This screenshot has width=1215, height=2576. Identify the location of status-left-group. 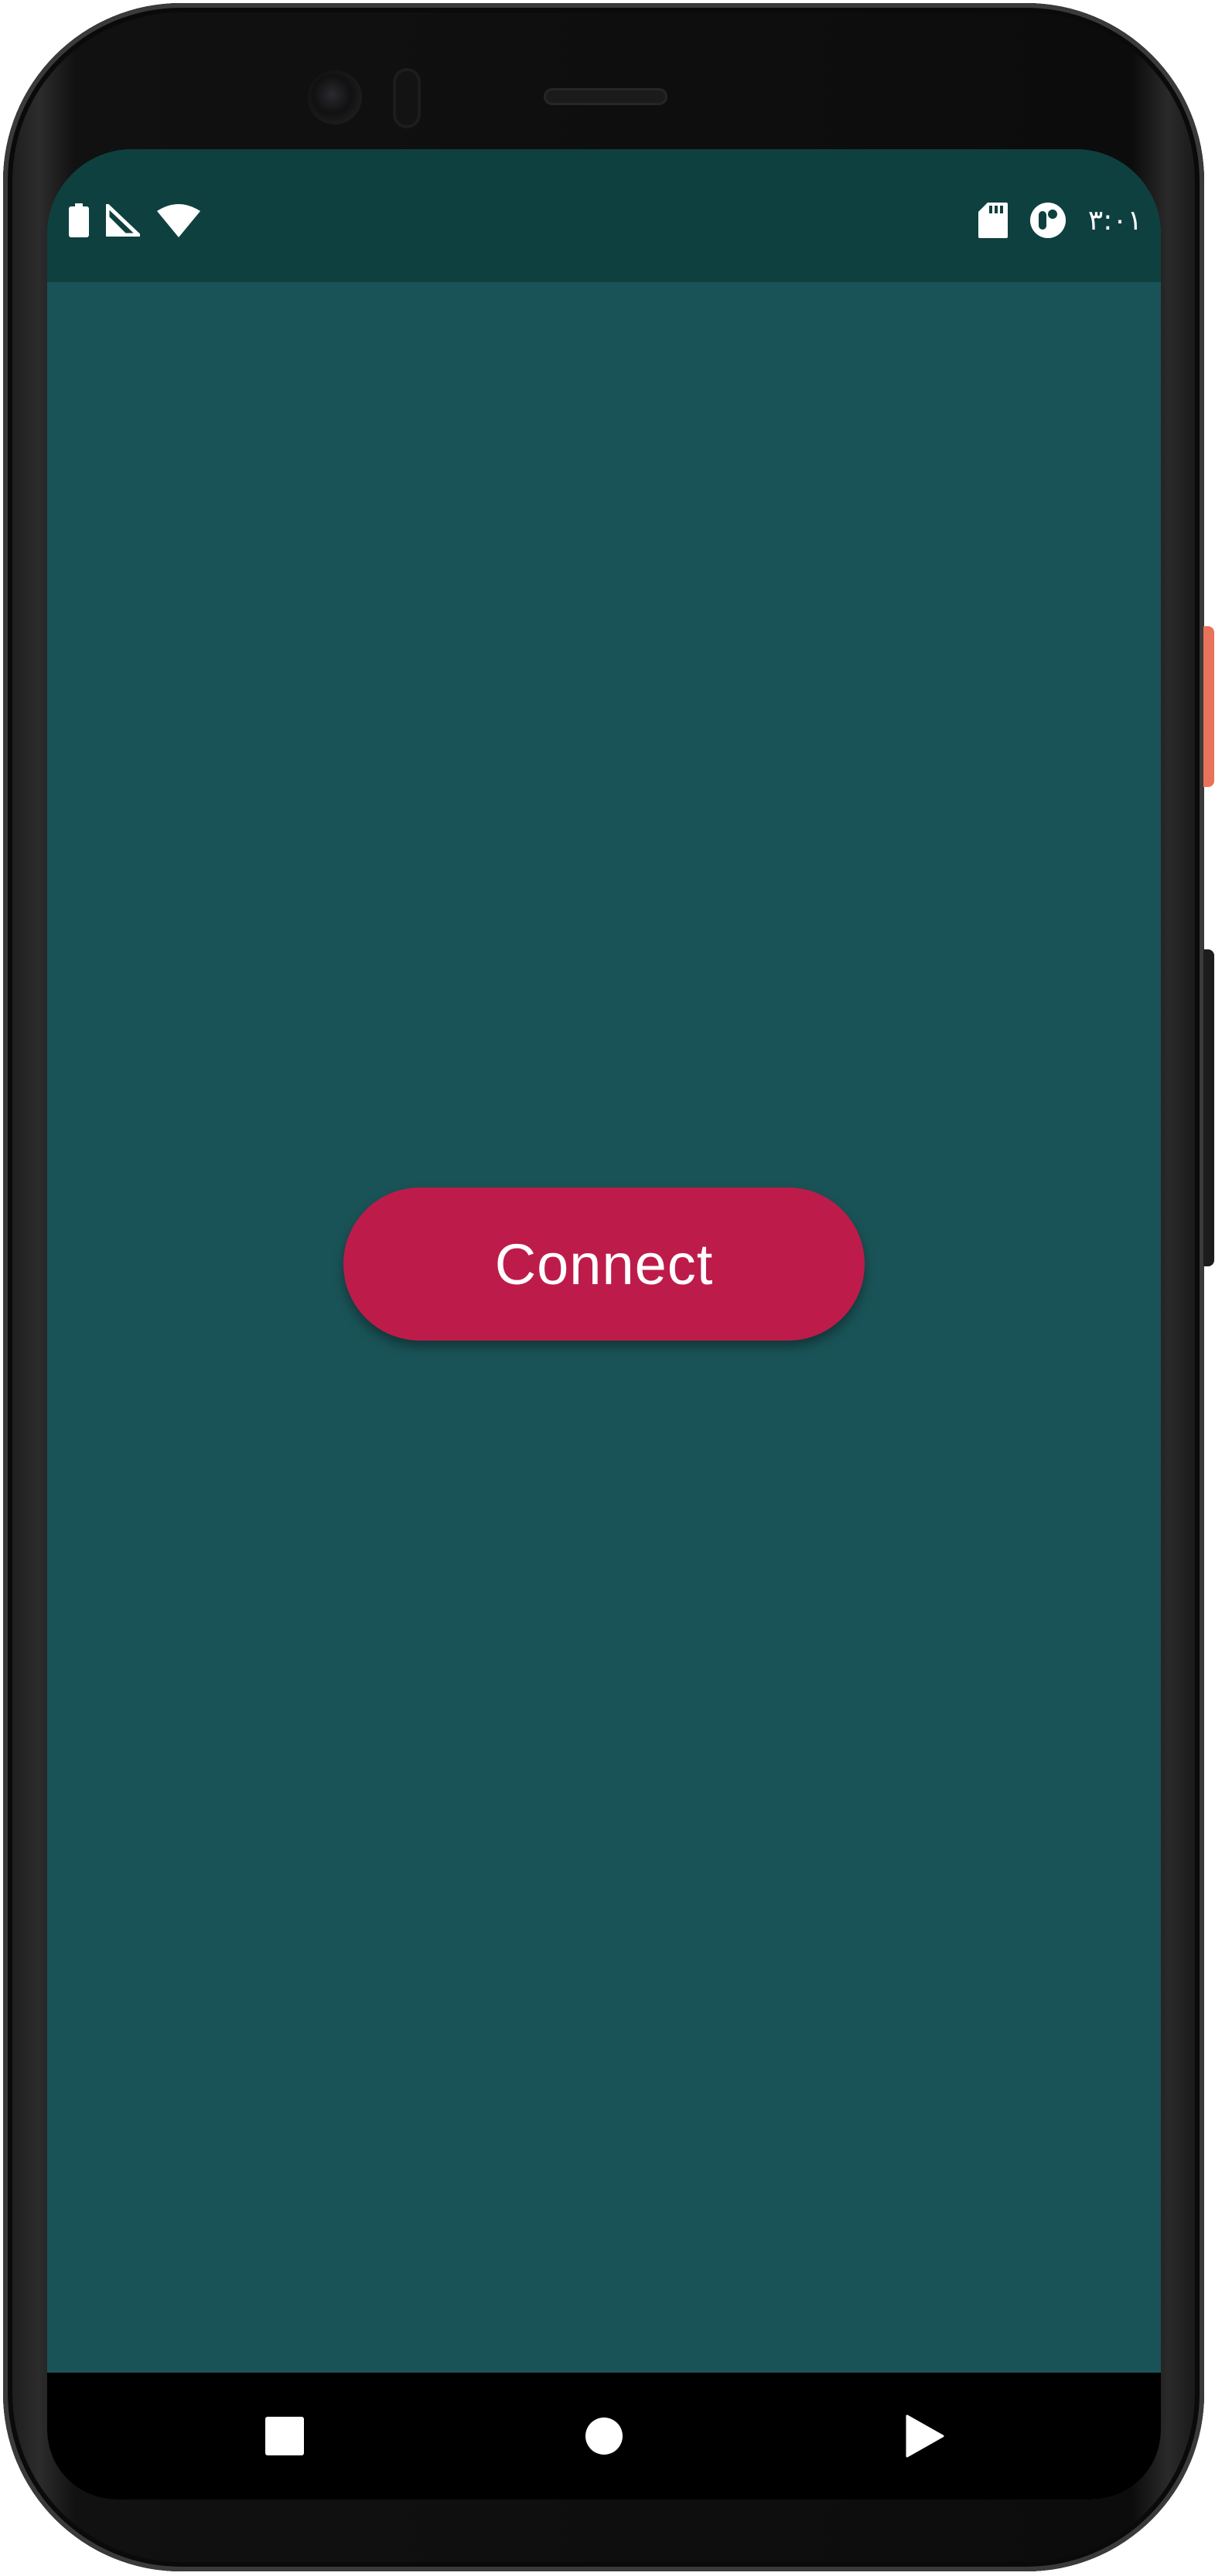
(134, 220).